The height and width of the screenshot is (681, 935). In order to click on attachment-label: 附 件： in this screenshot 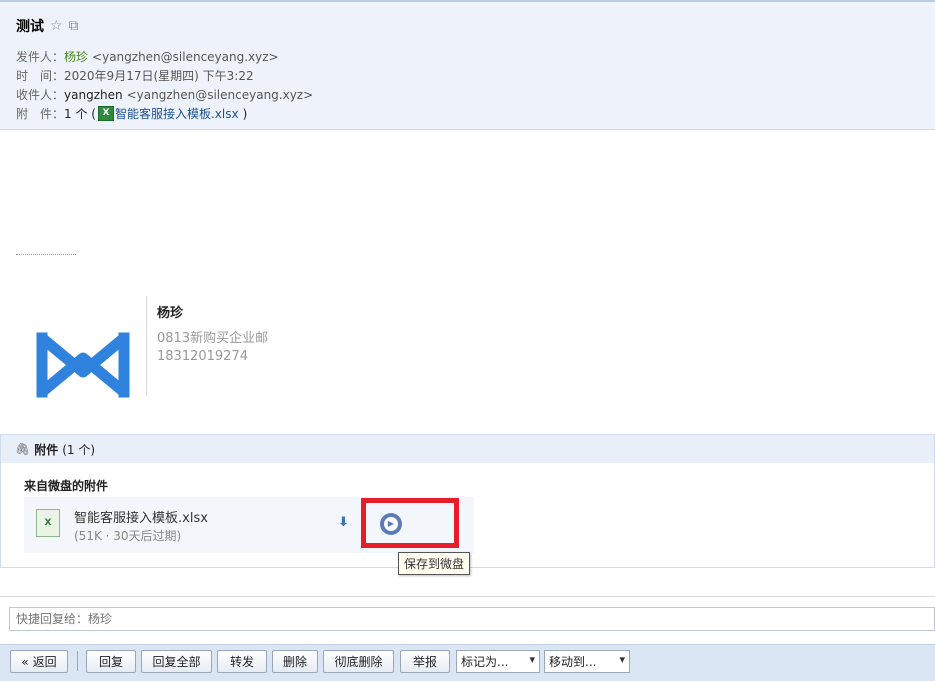, I will do `click(40, 114)`.